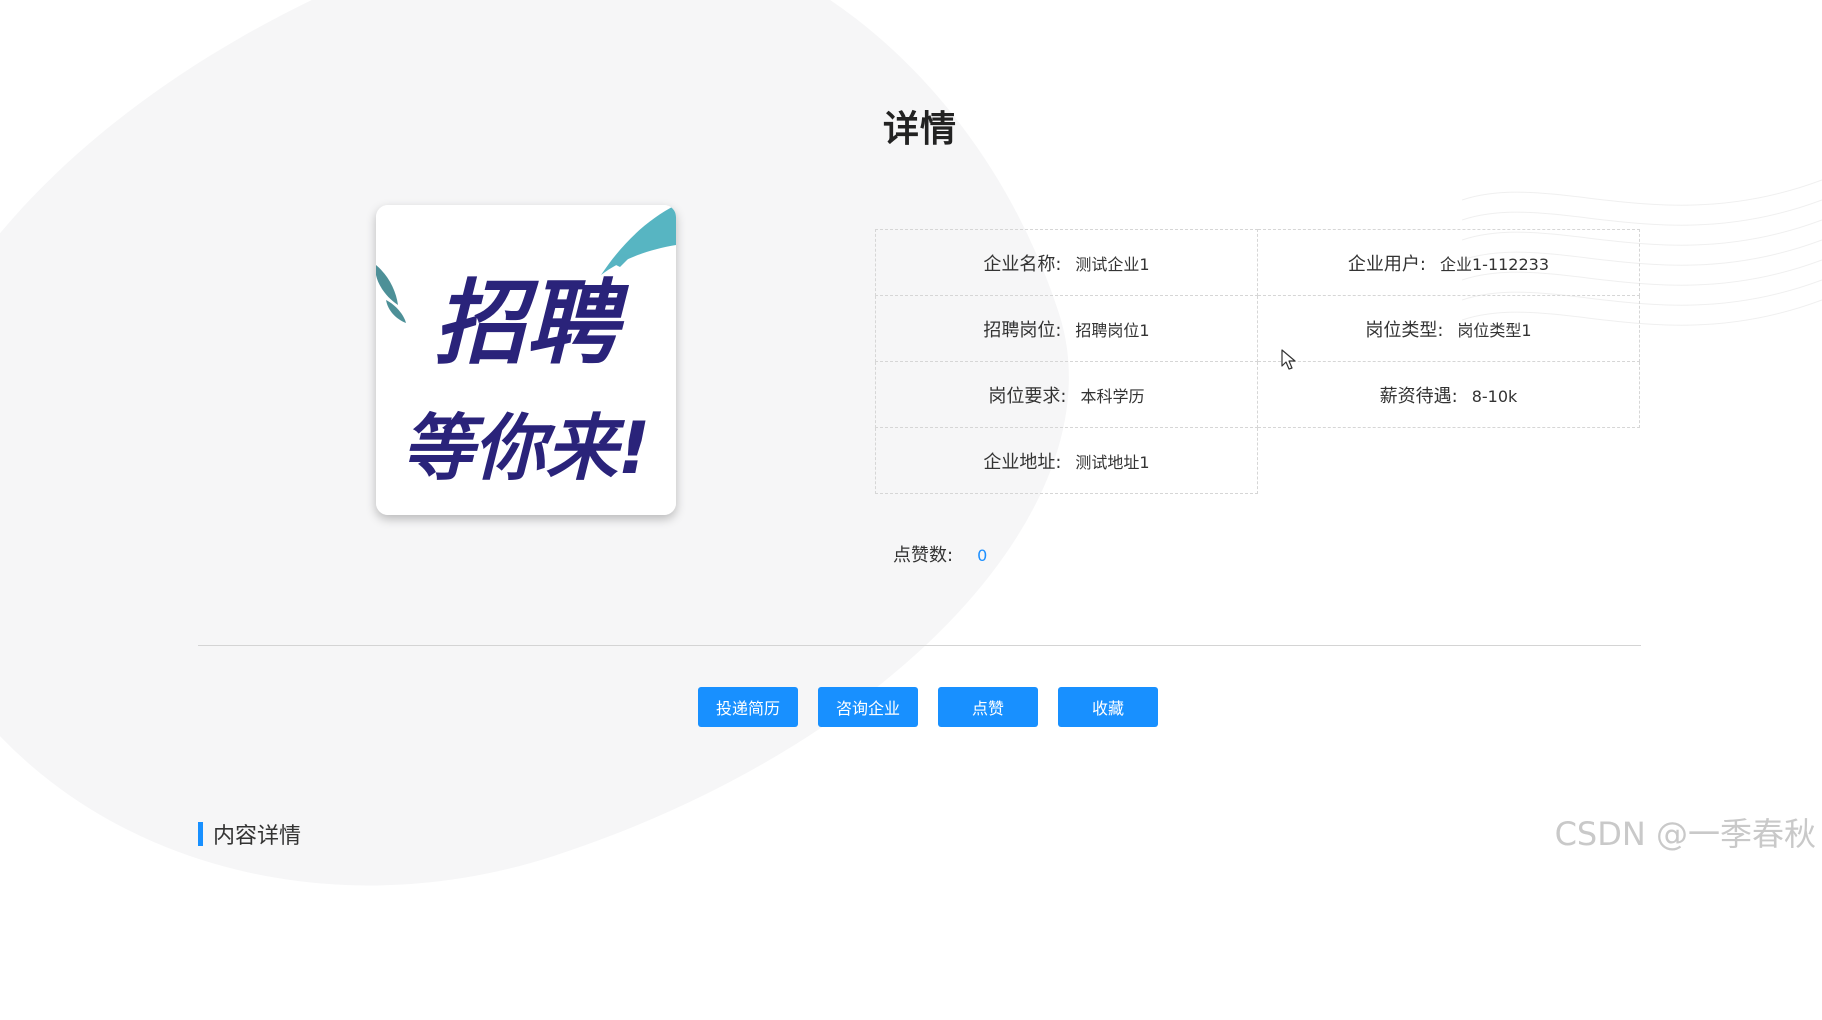 This screenshot has width=1822, height=1020. Describe the element at coordinates (1448, 461) in the screenshot. I see `empty-cell` at that location.